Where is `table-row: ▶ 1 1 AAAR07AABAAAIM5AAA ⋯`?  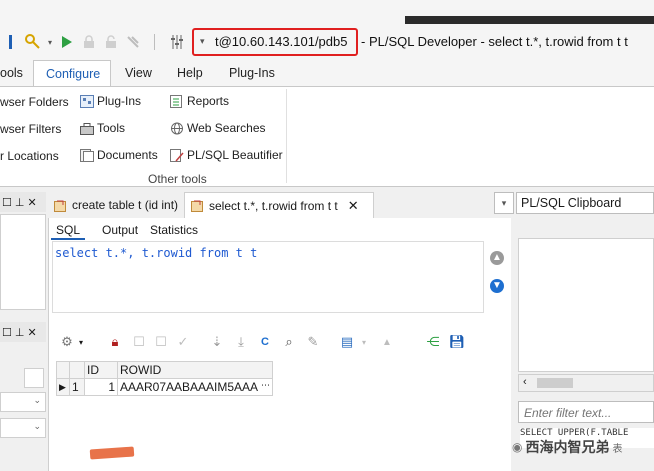 table-row: ▶ 1 1 AAAR07AABAAAIM5AAA ⋯ is located at coordinates (164, 387).